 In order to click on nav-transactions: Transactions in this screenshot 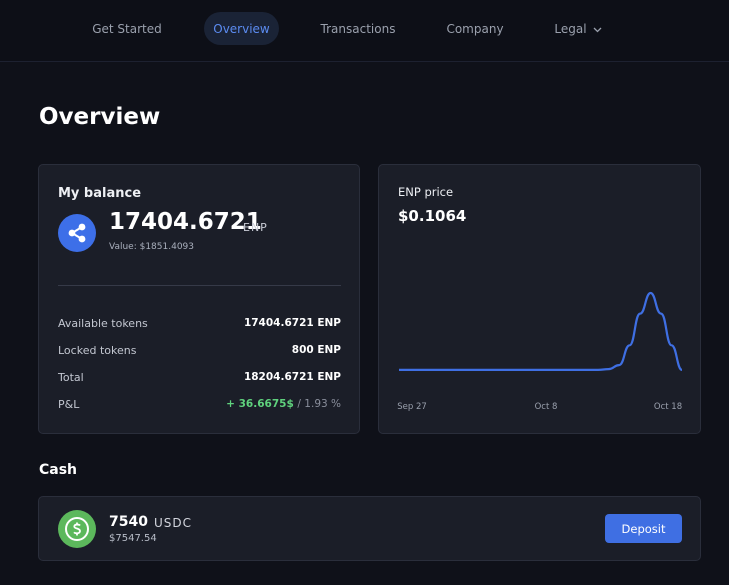, I will do `click(358, 28)`.